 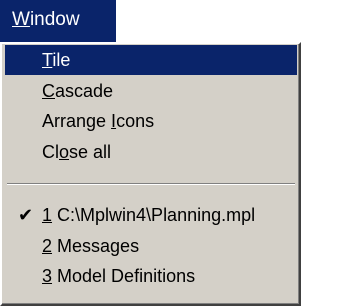 I want to click on window-menu-title-label: Window, so click(x=46, y=19).